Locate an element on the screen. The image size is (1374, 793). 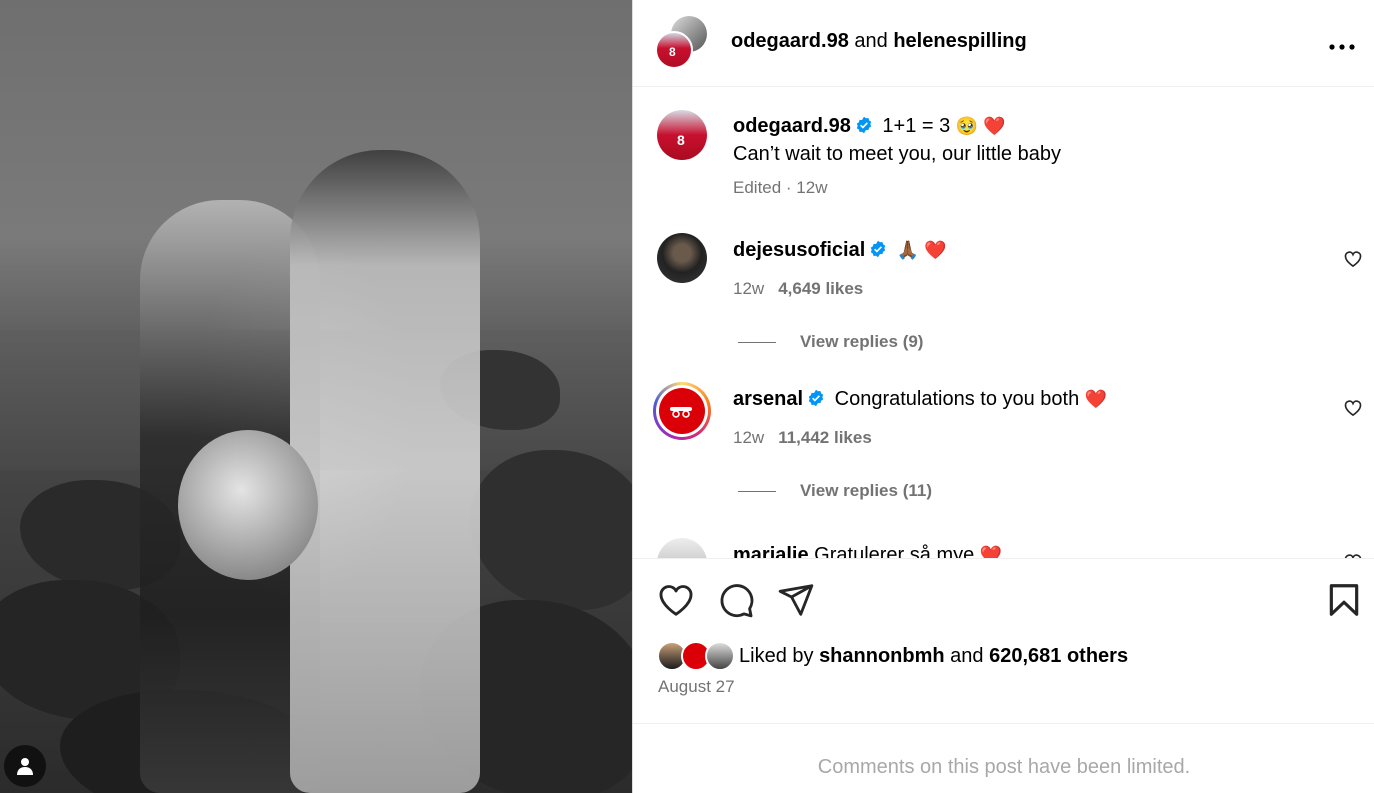
more-options-icon is located at coordinates (1342, 47).